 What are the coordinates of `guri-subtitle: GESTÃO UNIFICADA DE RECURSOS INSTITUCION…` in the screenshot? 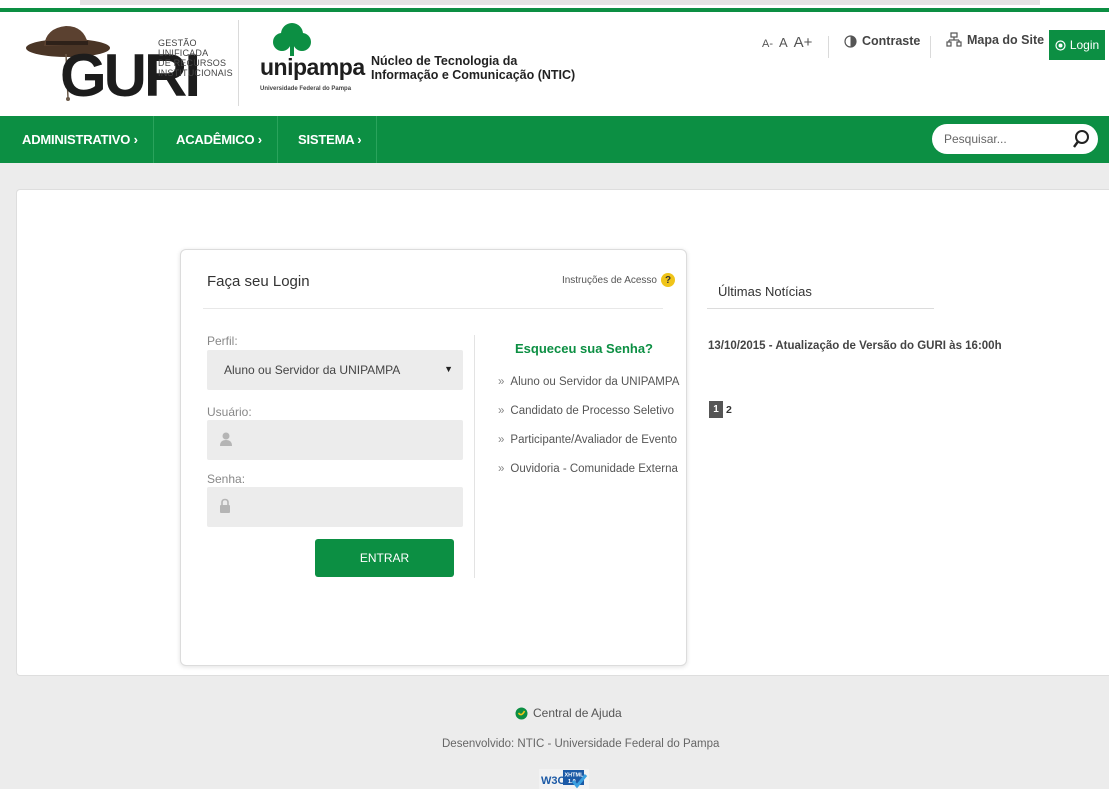 It's located at (195, 58).